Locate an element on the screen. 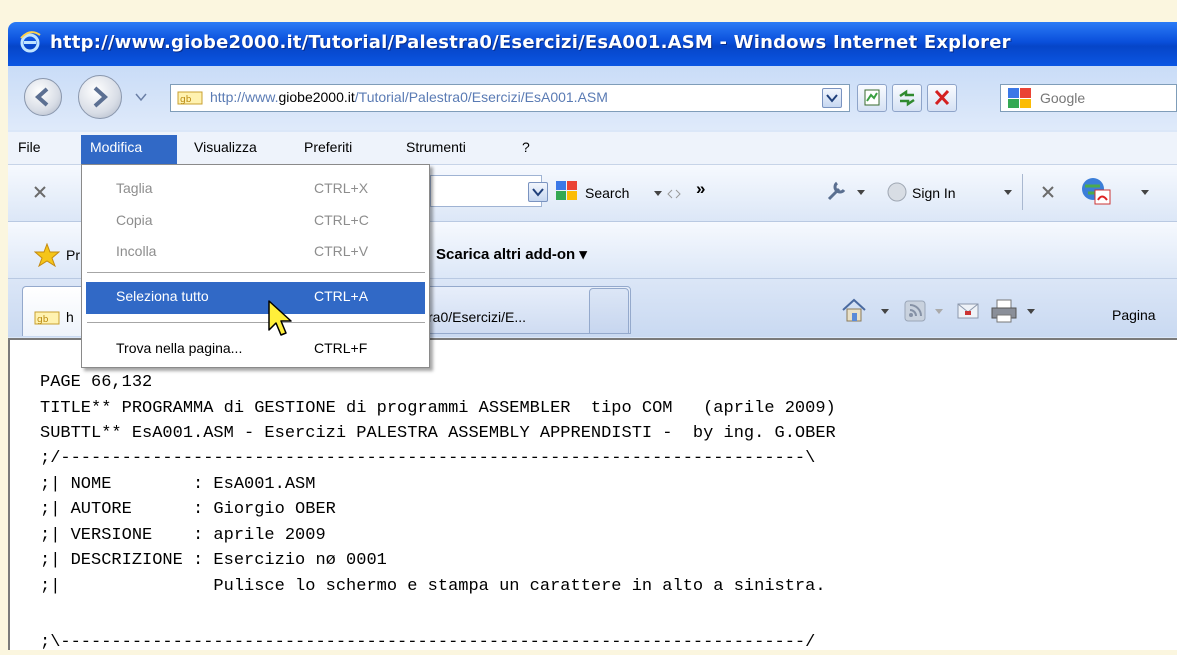 This screenshot has height=655, width=1177. shortcut-seleziona: CTRL+A is located at coordinates (341, 296).